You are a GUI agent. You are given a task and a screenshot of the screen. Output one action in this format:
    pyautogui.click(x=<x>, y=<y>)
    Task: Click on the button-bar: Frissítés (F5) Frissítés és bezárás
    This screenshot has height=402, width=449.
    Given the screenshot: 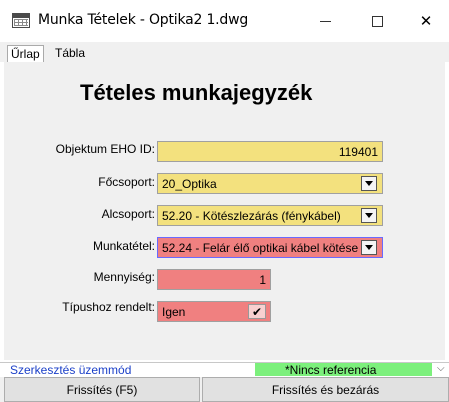 What is the action you would take?
    pyautogui.click(x=224, y=389)
    